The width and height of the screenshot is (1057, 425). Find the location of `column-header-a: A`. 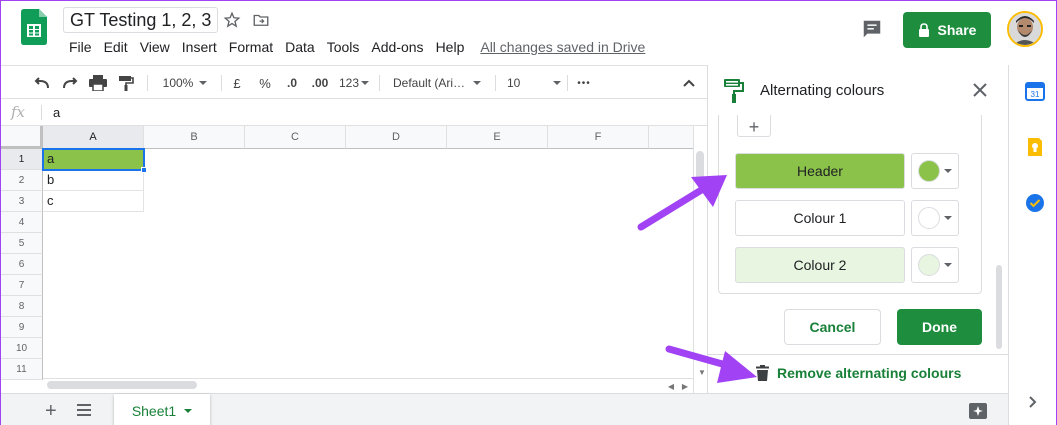

column-header-a: A is located at coordinates (93, 137).